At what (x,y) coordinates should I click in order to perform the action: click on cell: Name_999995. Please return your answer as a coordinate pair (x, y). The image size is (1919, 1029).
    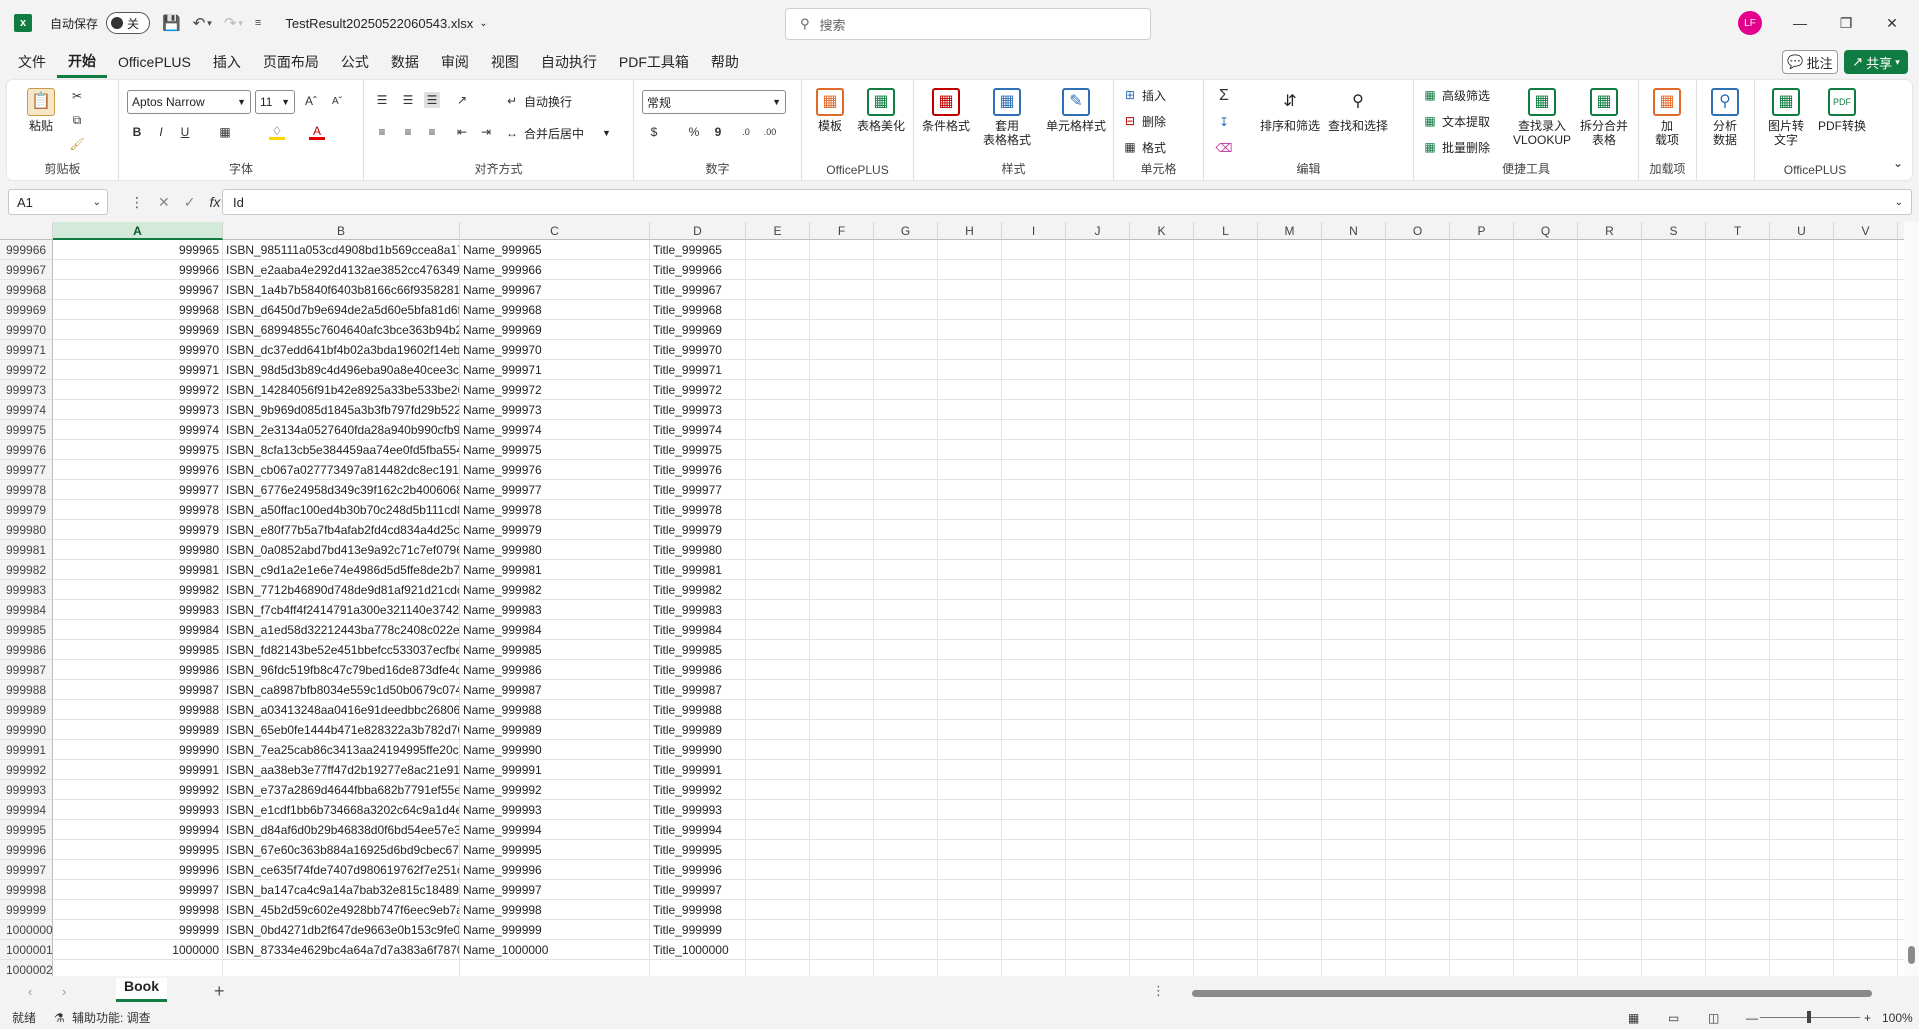
    Looking at the image, I should click on (555, 850).